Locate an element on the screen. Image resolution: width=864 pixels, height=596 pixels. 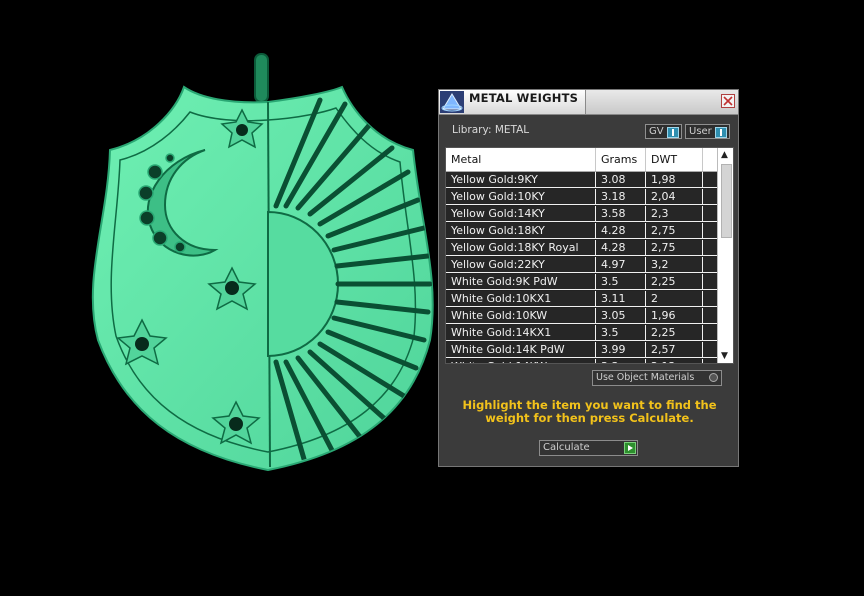
dwt-cell: 2,57 is located at coordinates (674, 350).